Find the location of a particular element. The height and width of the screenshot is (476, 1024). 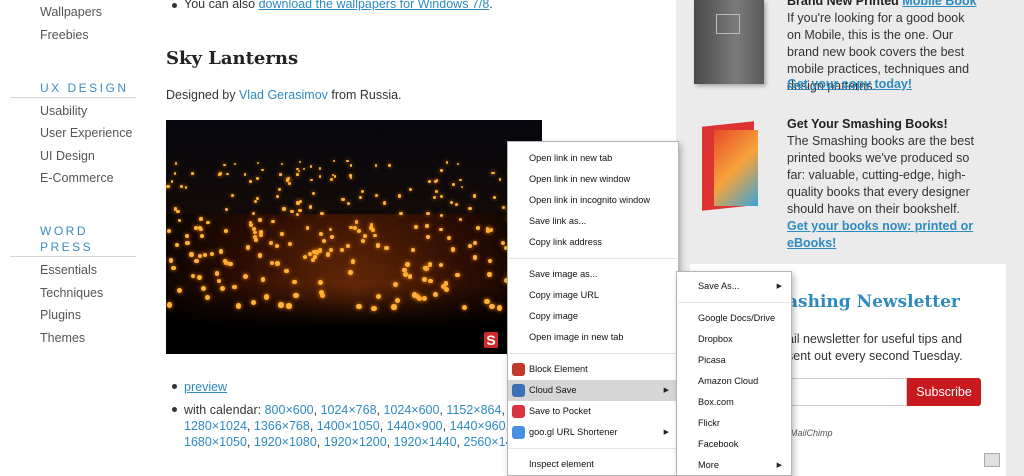

submenu-item-box-com: Box.com is located at coordinates (734, 402).